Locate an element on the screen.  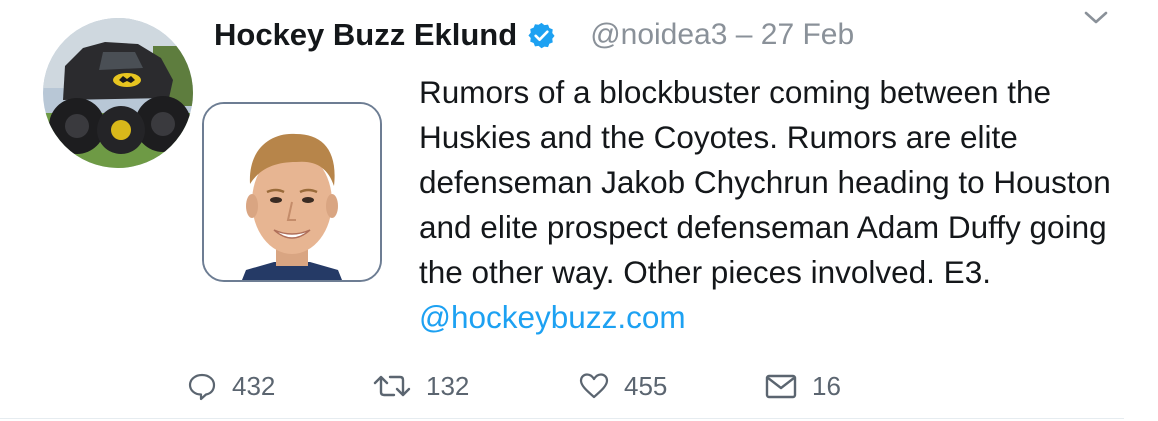
player-headshot-image is located at coordinates (292, 192).